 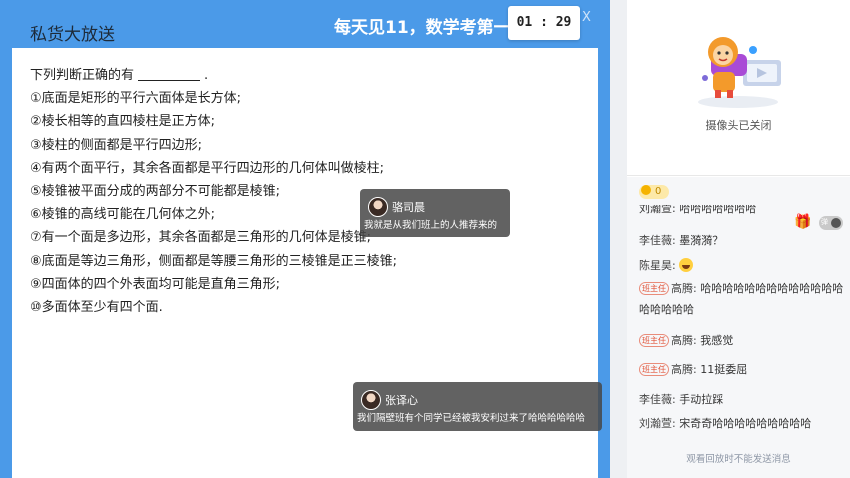 I want to click on statement-6: ⑥棱锥的高线可能在几何体之外;, so click(x=123, y=215).